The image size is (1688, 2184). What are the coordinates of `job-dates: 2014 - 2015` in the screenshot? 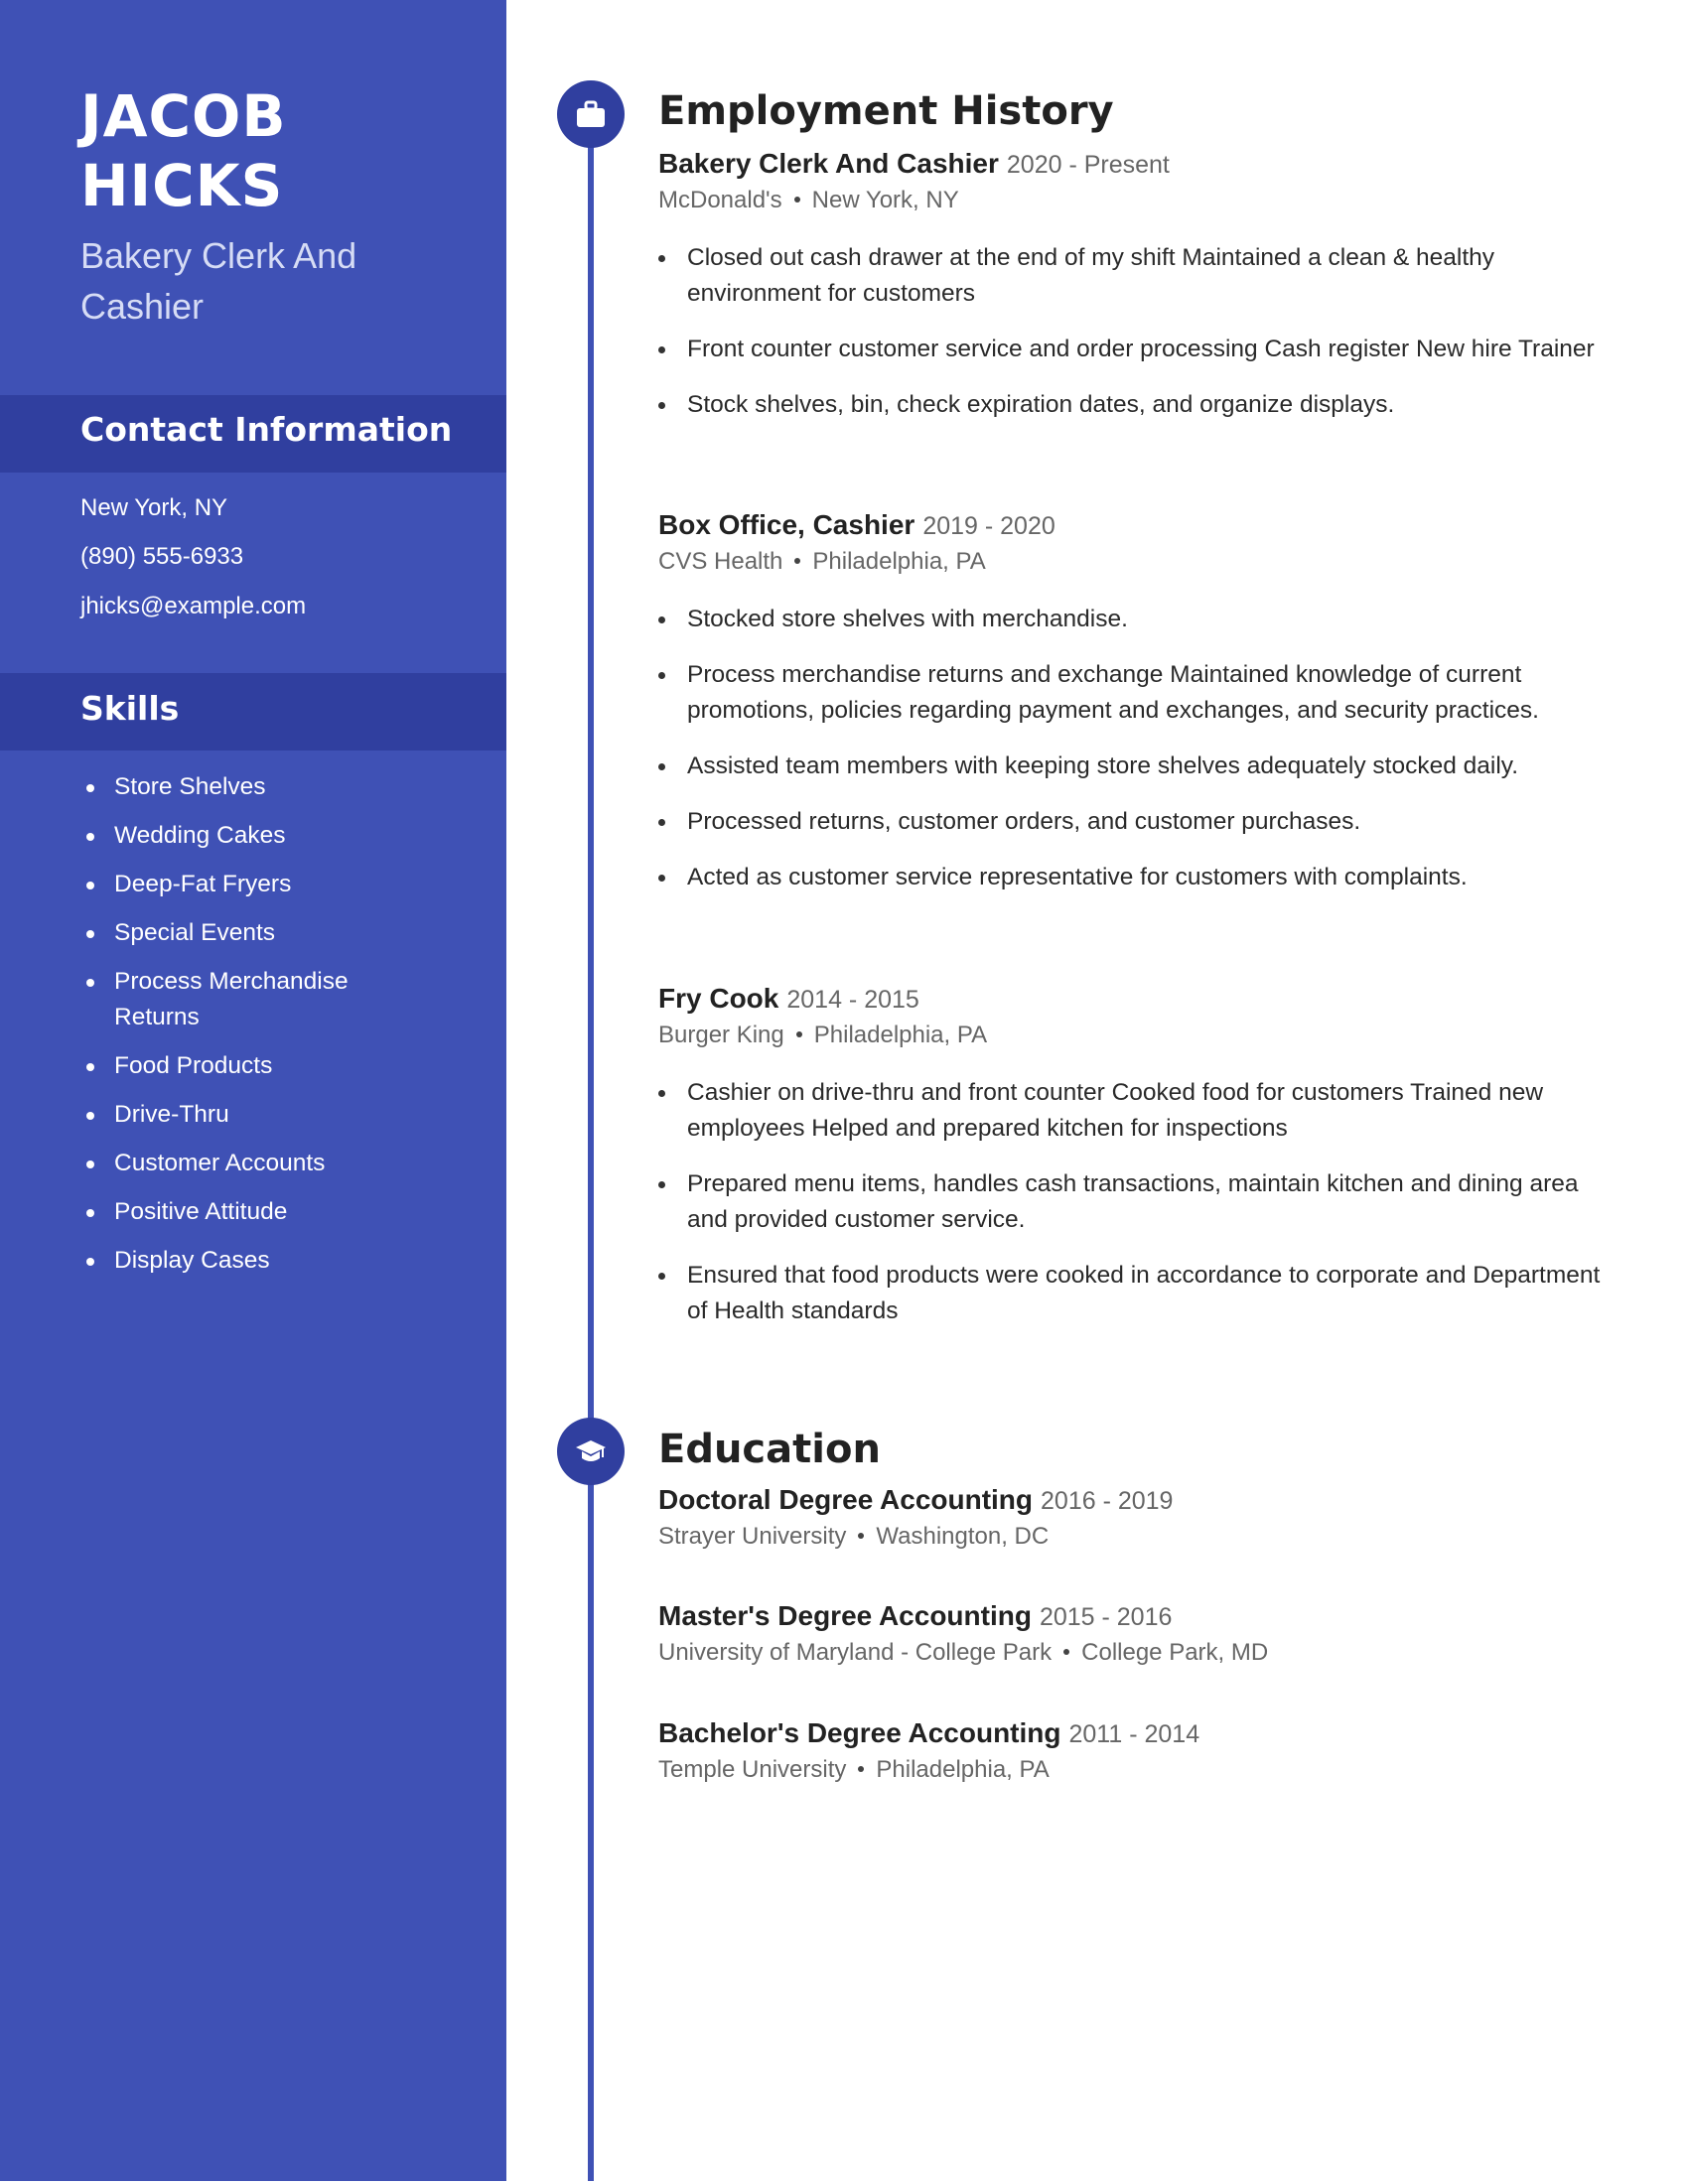 It's located at (852, 1000).